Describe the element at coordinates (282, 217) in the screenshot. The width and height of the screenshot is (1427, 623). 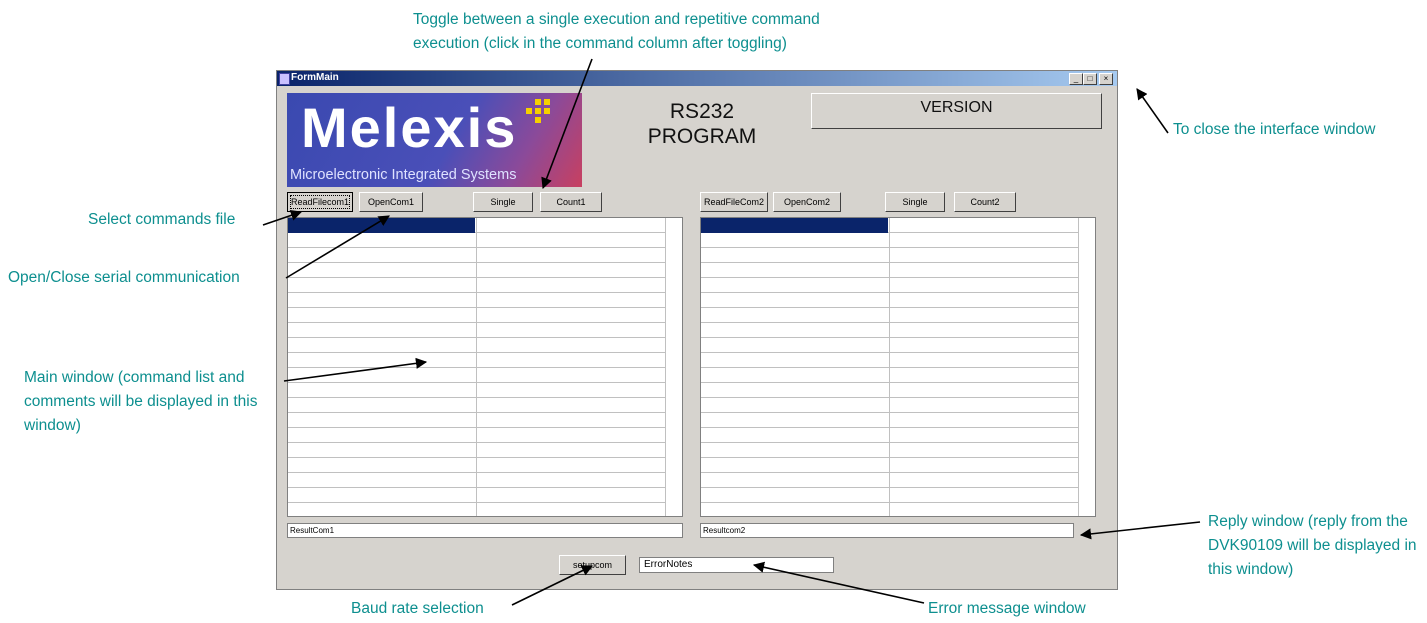
I see `arrow-select-file` at that location.